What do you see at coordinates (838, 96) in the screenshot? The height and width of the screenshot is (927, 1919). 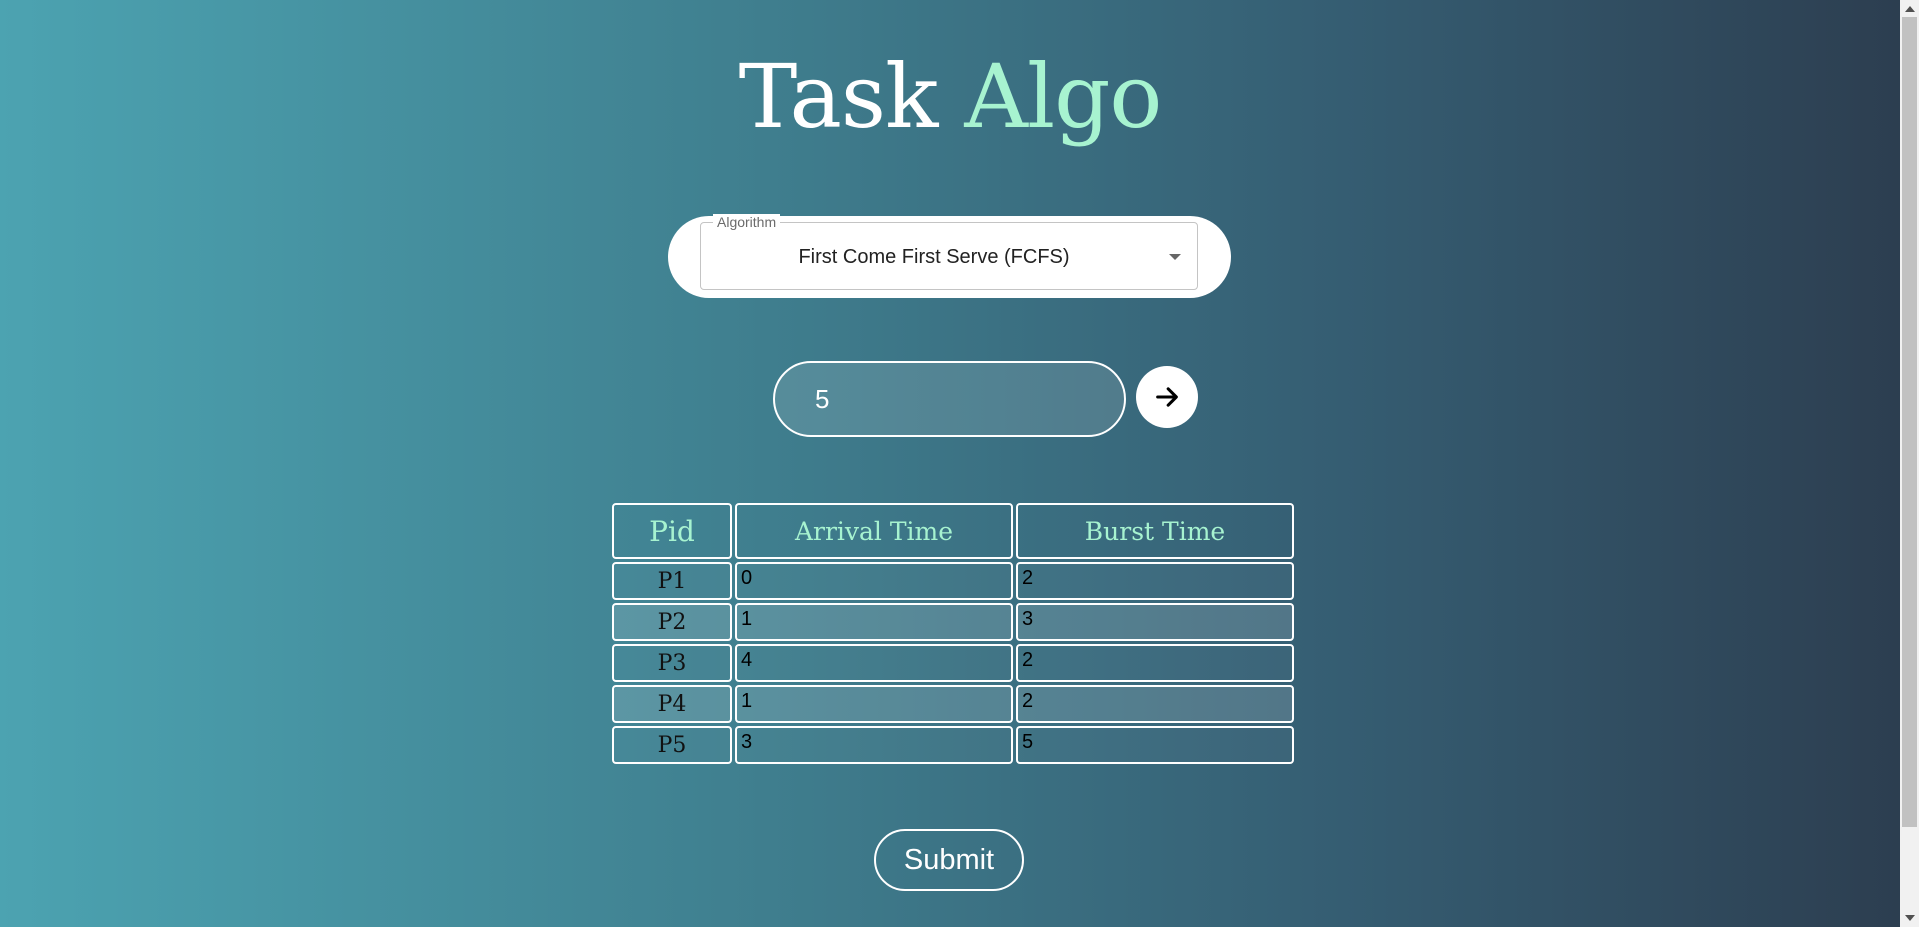 I see `title-main: Task` at bounding box center [838, 96].